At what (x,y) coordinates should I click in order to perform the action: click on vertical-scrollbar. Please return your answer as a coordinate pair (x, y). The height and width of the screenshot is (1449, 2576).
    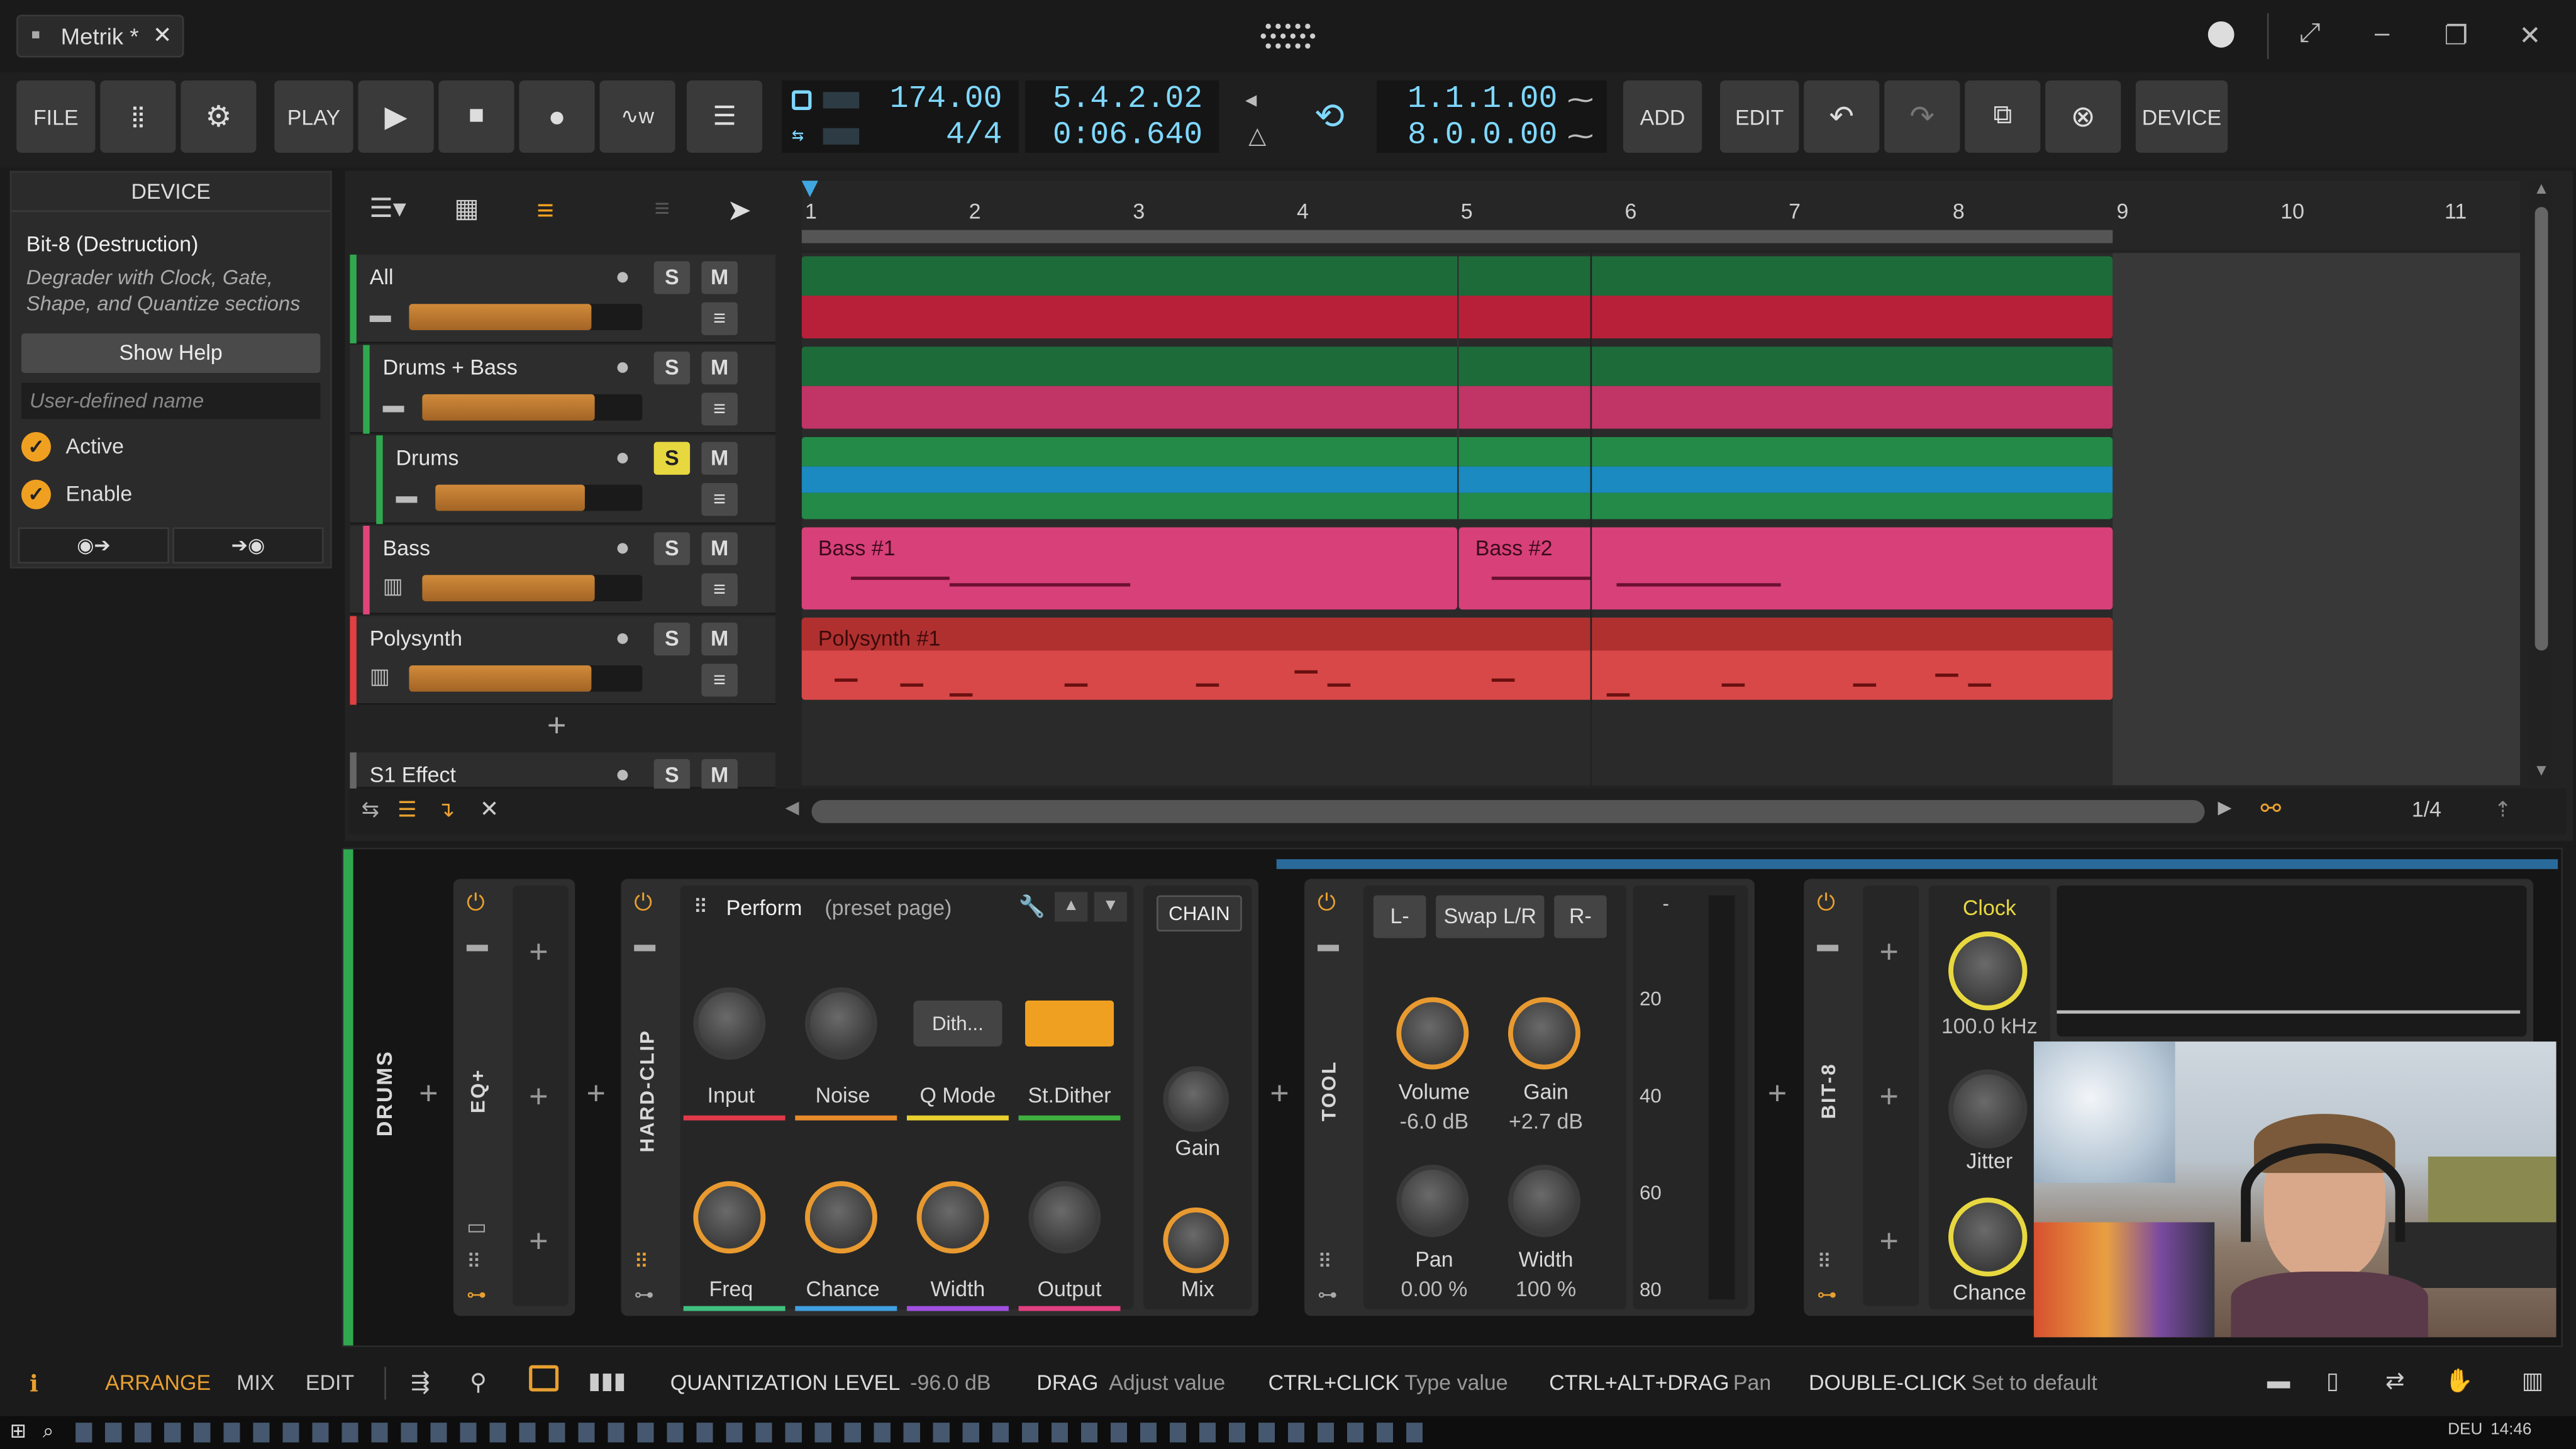
    Looking at the image, I should click on (2541, 429).